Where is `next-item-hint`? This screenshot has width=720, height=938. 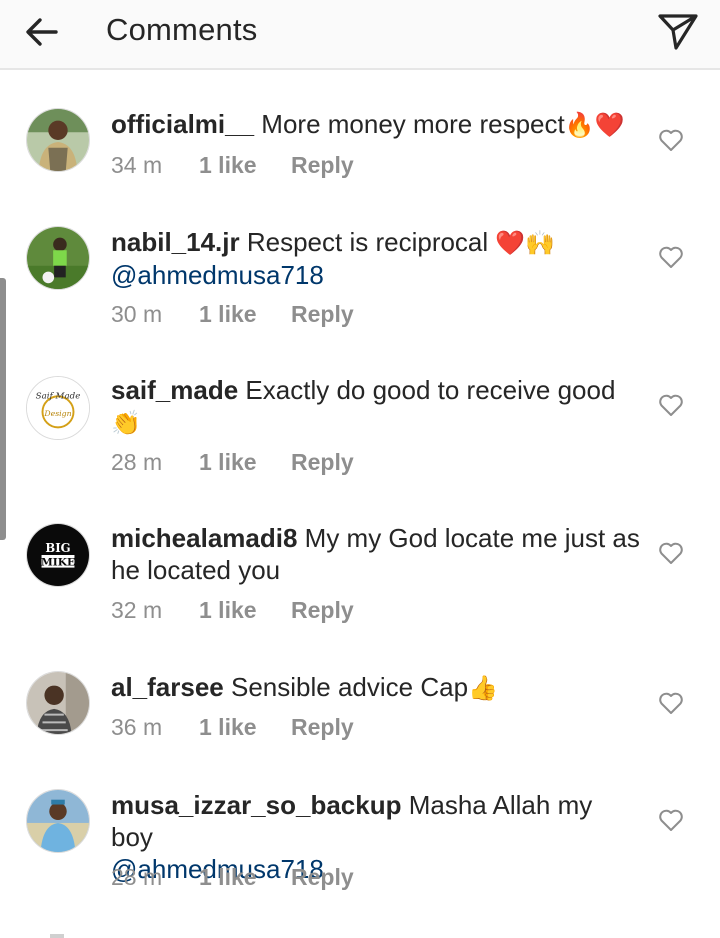
next-item-hint is located at coordinates (57, 936).